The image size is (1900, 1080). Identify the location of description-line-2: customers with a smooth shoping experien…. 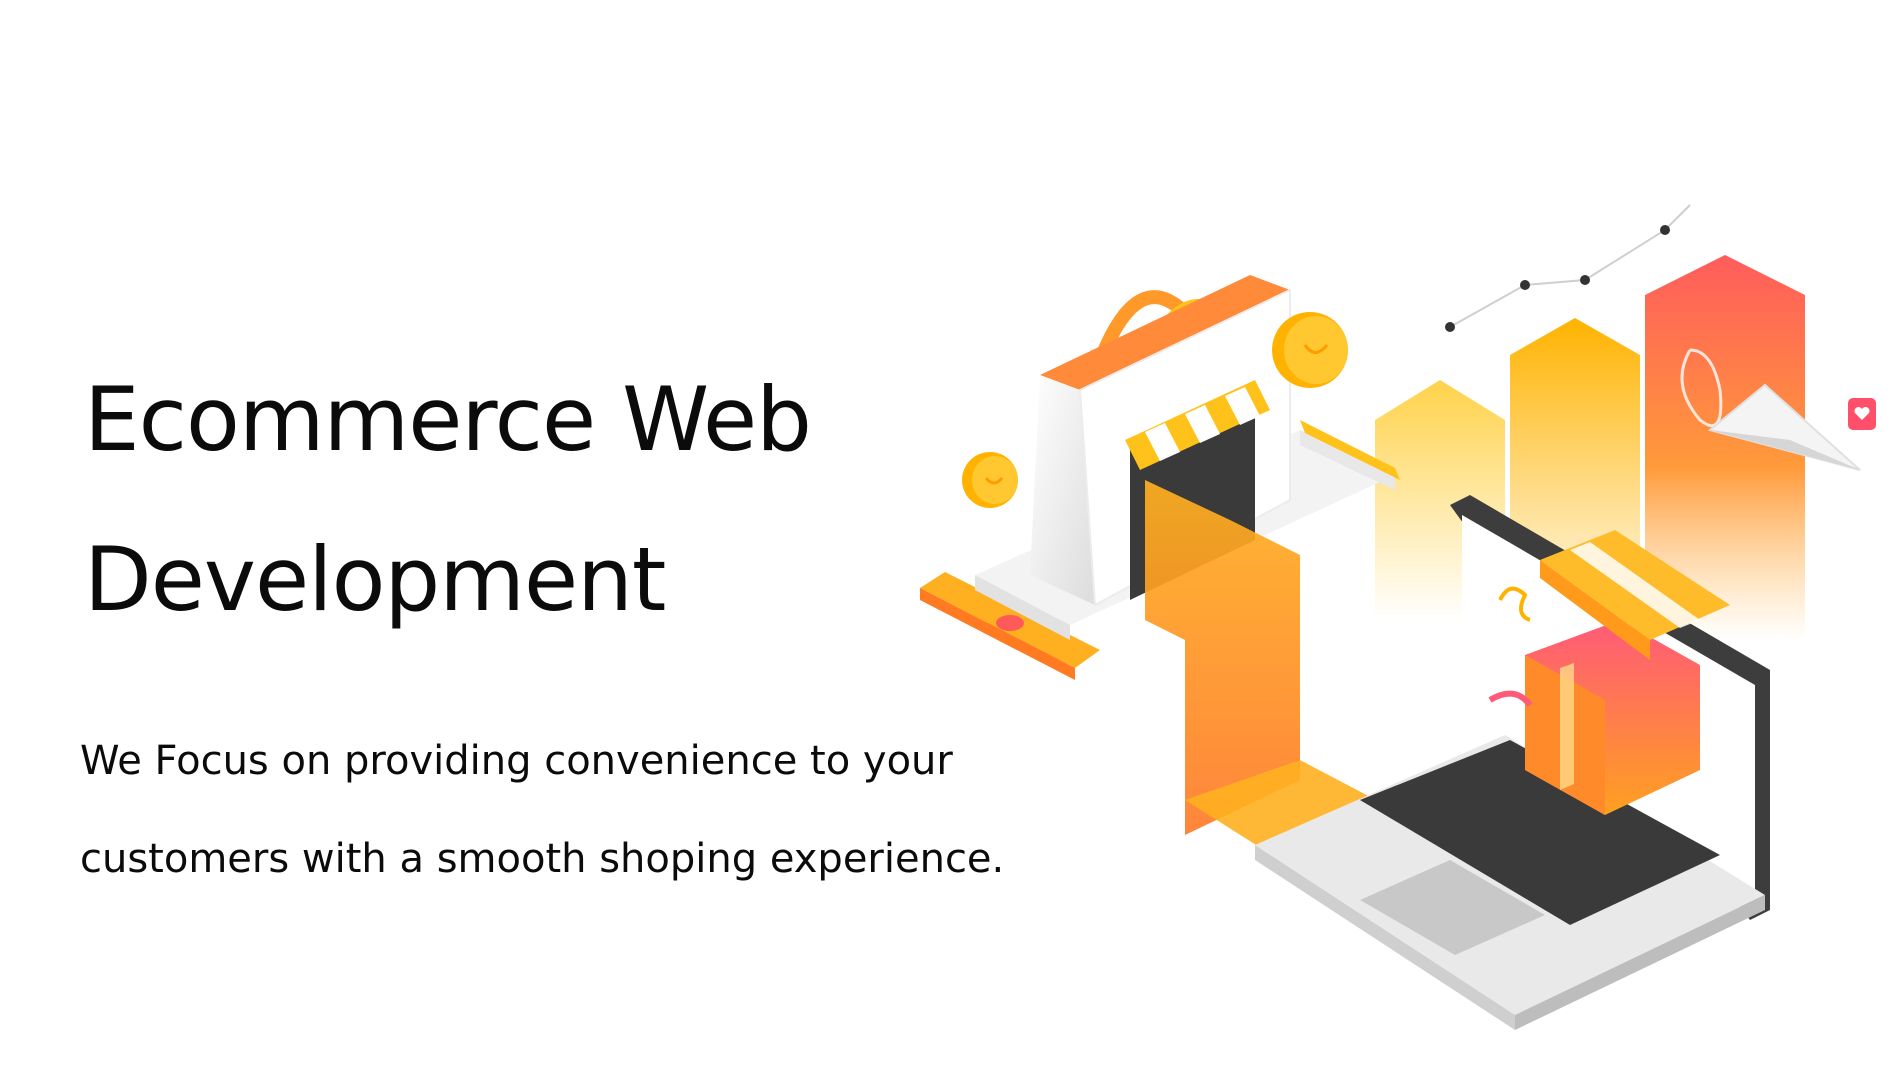
(542, 859).